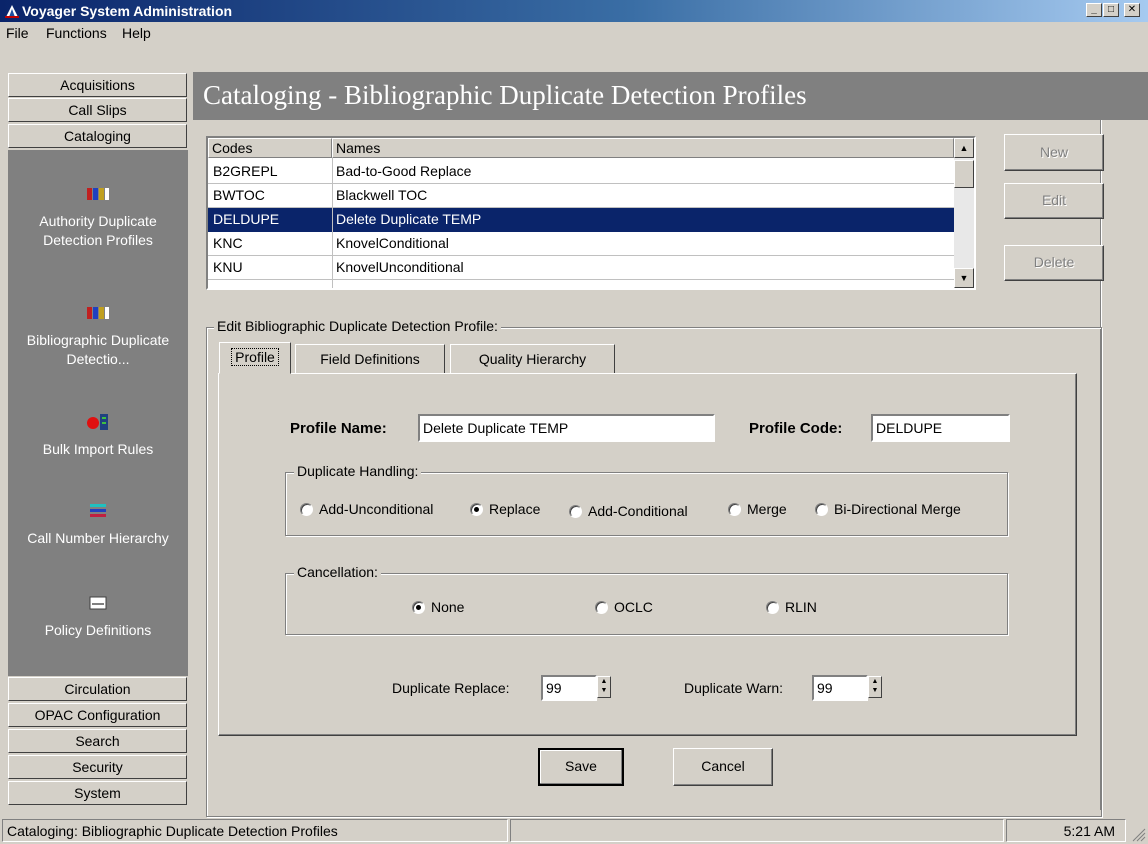  Describe the element at coordinates (767, 509) in the screenshot. I see `radio-label: Merge` at that location.